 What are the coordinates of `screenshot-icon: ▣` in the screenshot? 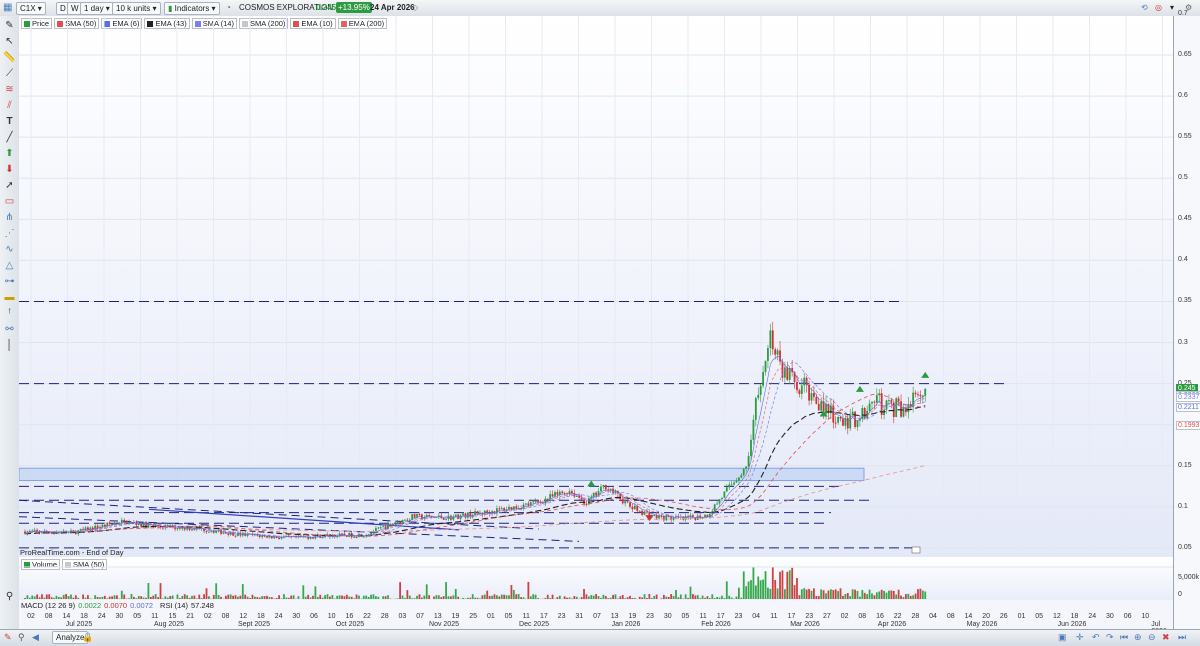 It's located at (1062, 637).